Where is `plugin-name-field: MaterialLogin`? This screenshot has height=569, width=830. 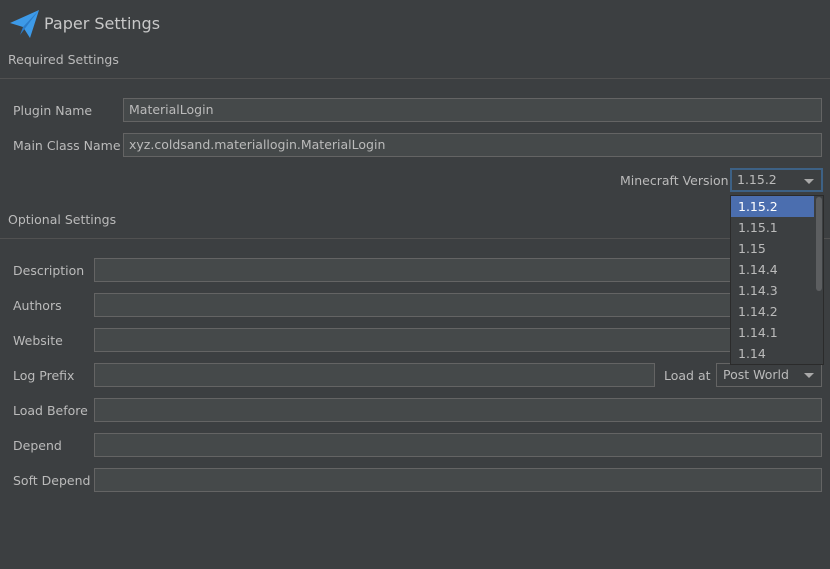
plugin-name-field: MaterialLogin is located at coordinates (472, 110).